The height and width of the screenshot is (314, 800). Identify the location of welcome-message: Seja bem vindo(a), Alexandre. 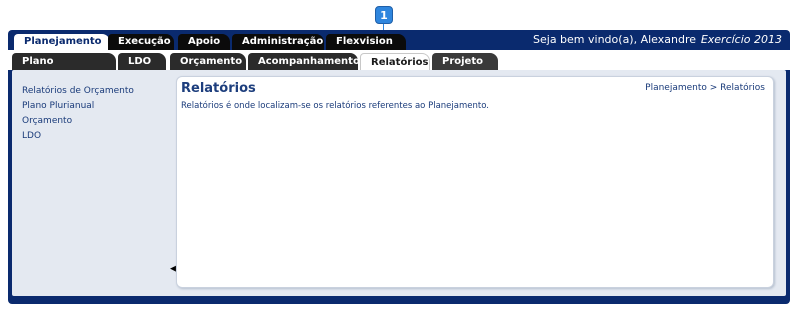
(614, 39).